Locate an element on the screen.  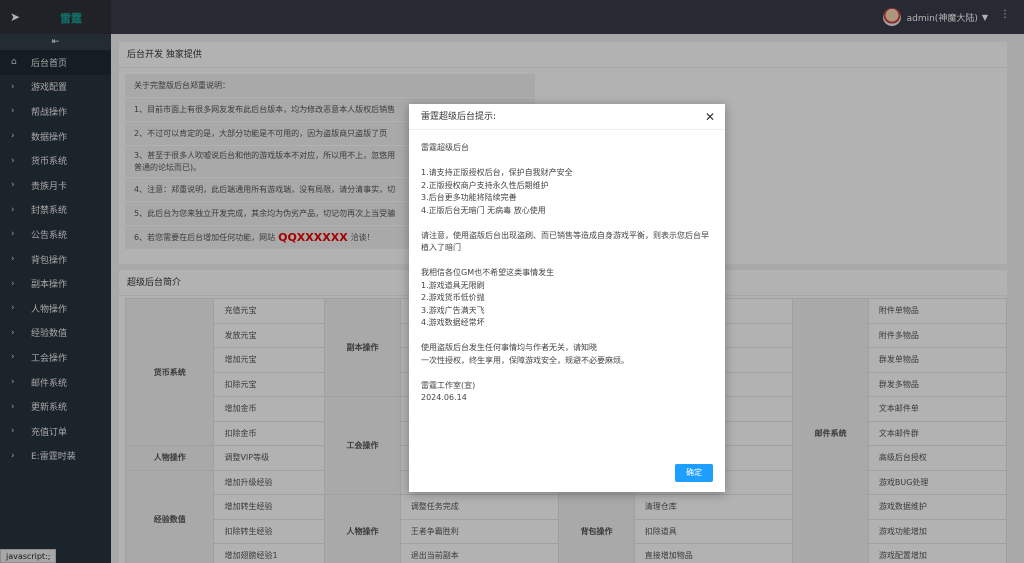
dialog-line: 雷霆超级后台 is located at coordinates (445, 147).